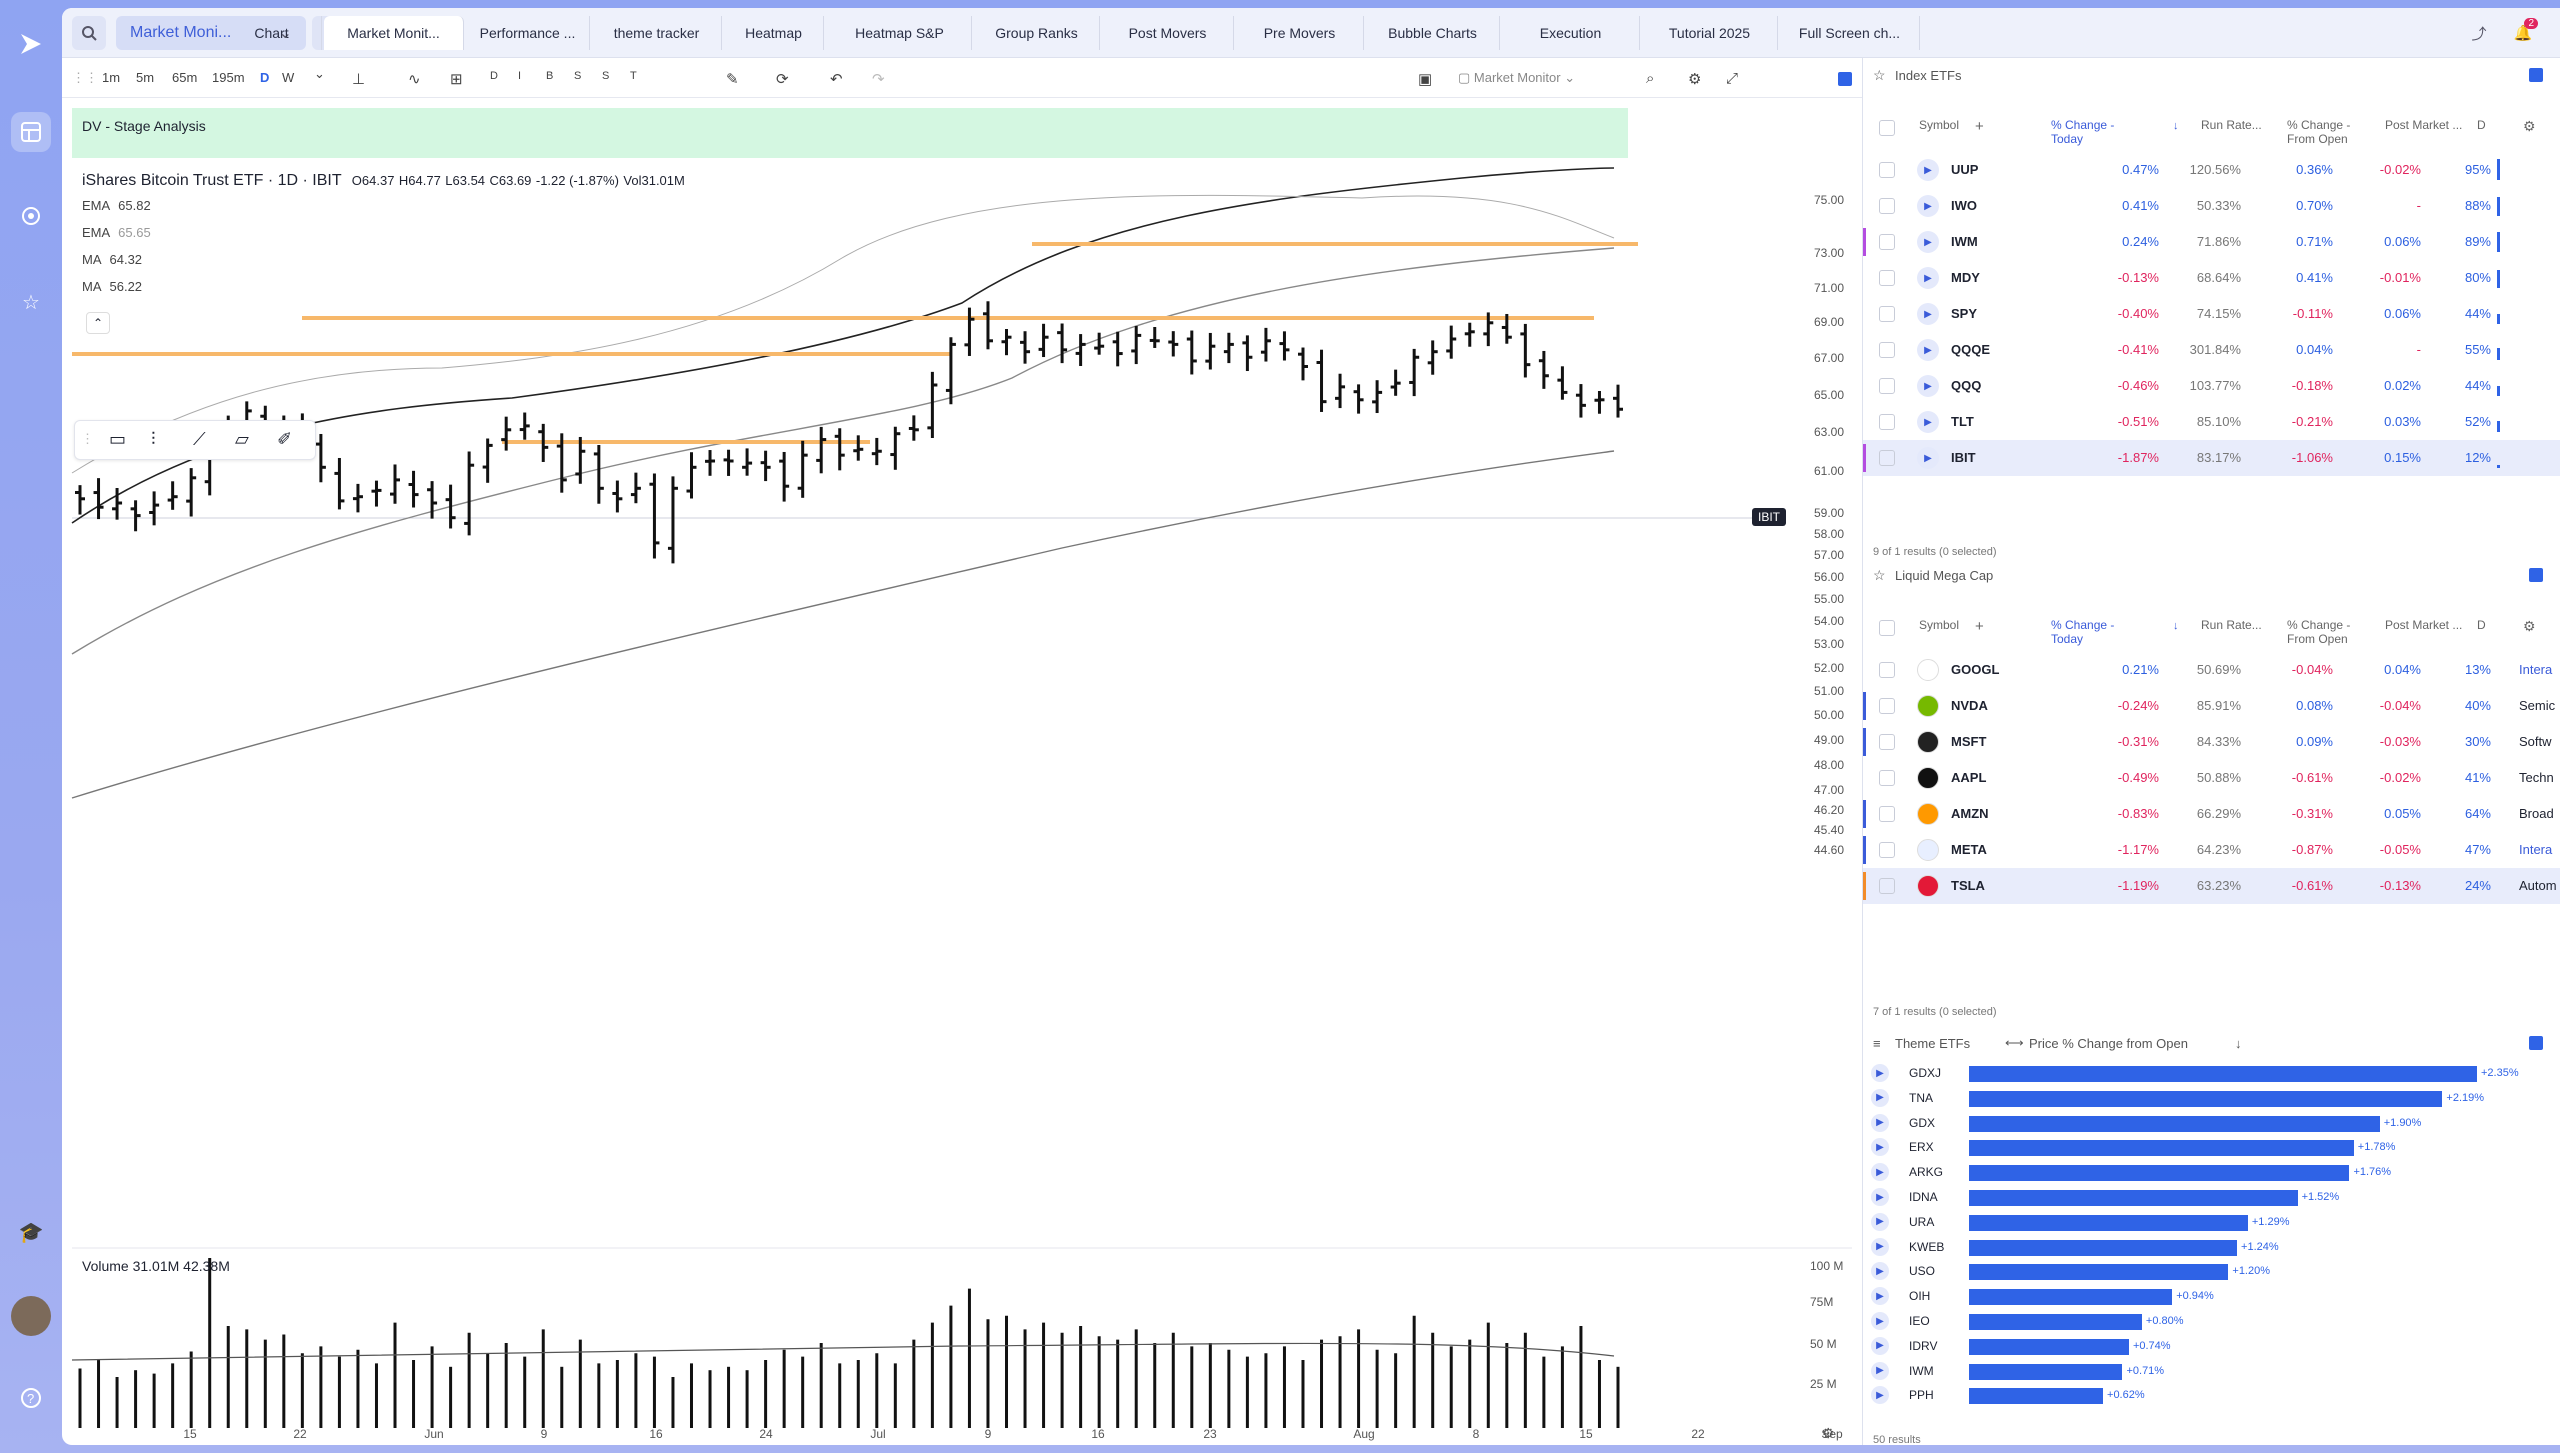  Describe the element at coordinates (31, 44) in the screenshot. I see `logo-icon` at that location.